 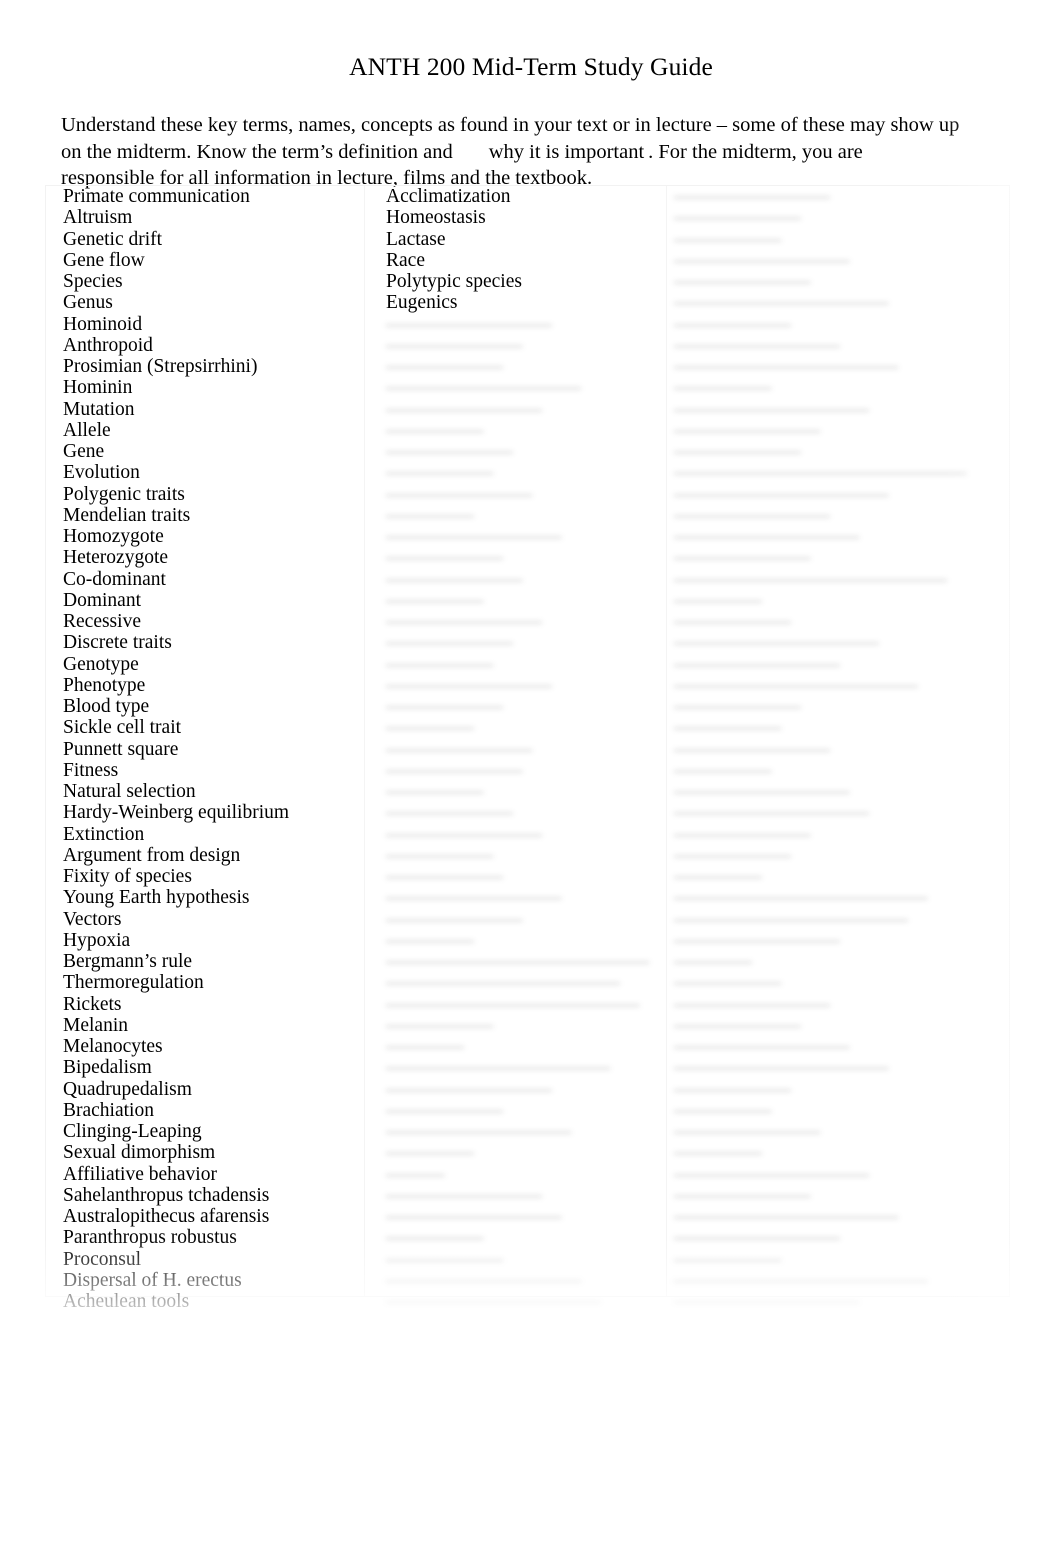 What do you see at coordinates (566, 151) in the screenshot?
I see `intro-text-part2: why it is important` at bounding box center [566, 151].